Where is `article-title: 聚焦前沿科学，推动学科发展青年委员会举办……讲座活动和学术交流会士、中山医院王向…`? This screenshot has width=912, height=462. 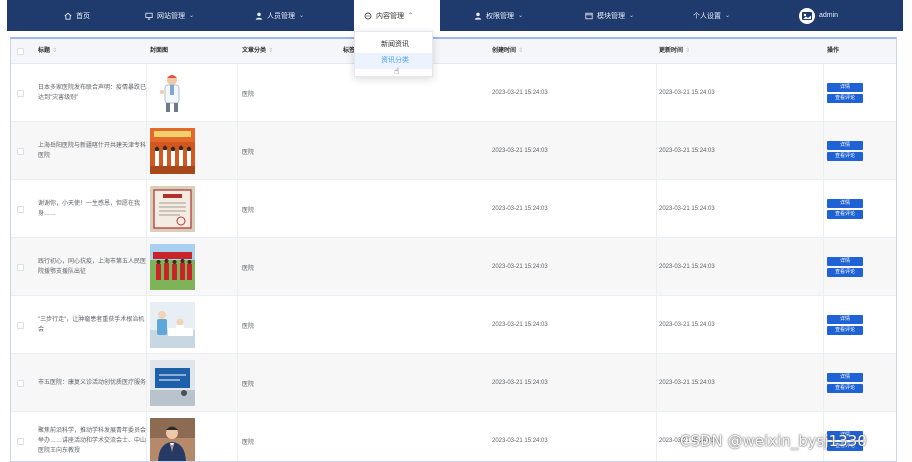
article-title: 聚焦前沿科学，推动学科发展青年委员会举办……讲座活动和学术交流会士、中山医院王向… is located at coordinates (92, 441).